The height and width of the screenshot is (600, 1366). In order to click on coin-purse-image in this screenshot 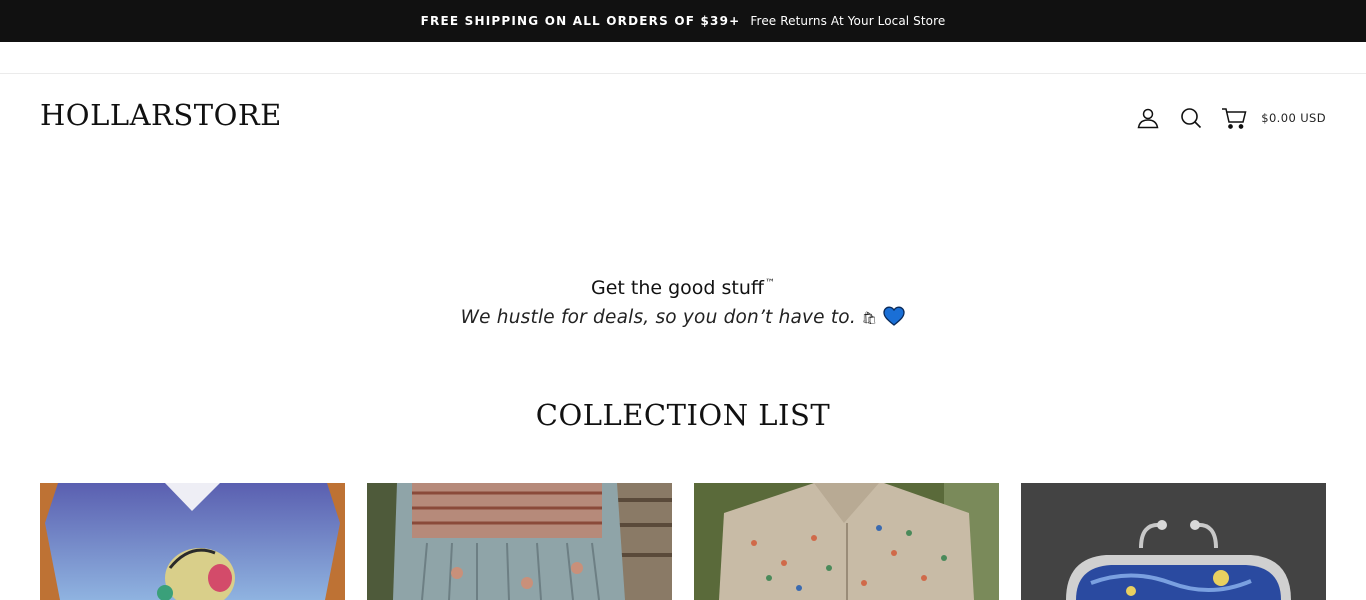, I will do `click(1173, 541)`.